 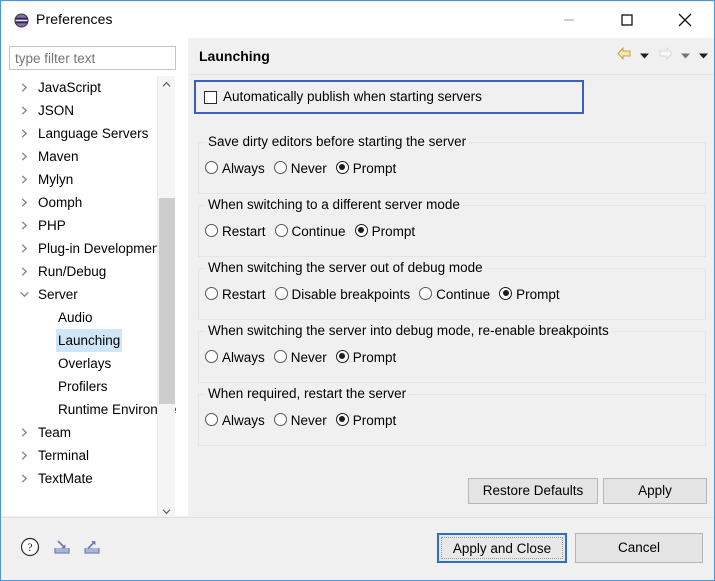 I want to click on sidebar-item-label: Profilers, so click(x=83, y=386).